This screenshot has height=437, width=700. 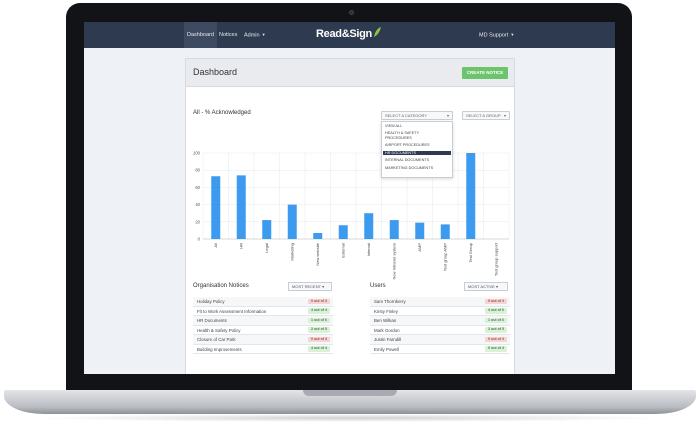 What do you see at coordinates (197, 153) in the screenshot?
I see `y-tick-label: 100` at bounding box center [197, 153].